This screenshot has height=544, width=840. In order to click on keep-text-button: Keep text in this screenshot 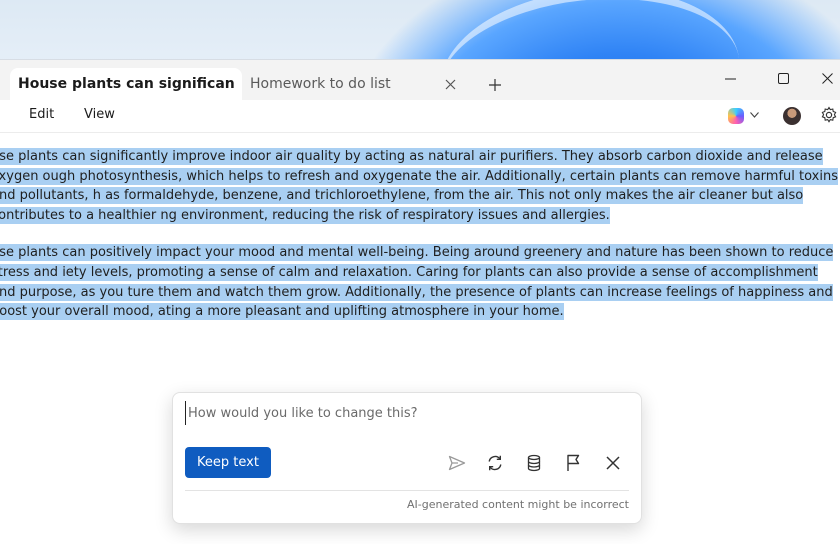, I will do `click(228, 462)`.